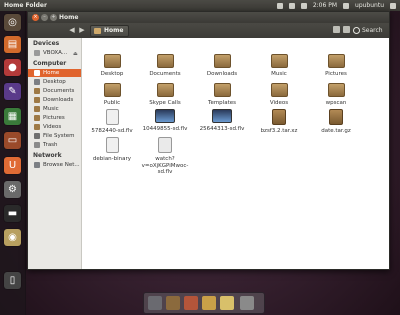 This screenshot has height=315, width=400. I want to click on system-tray: 2:06 PM upubuntu, so click(336, 5).